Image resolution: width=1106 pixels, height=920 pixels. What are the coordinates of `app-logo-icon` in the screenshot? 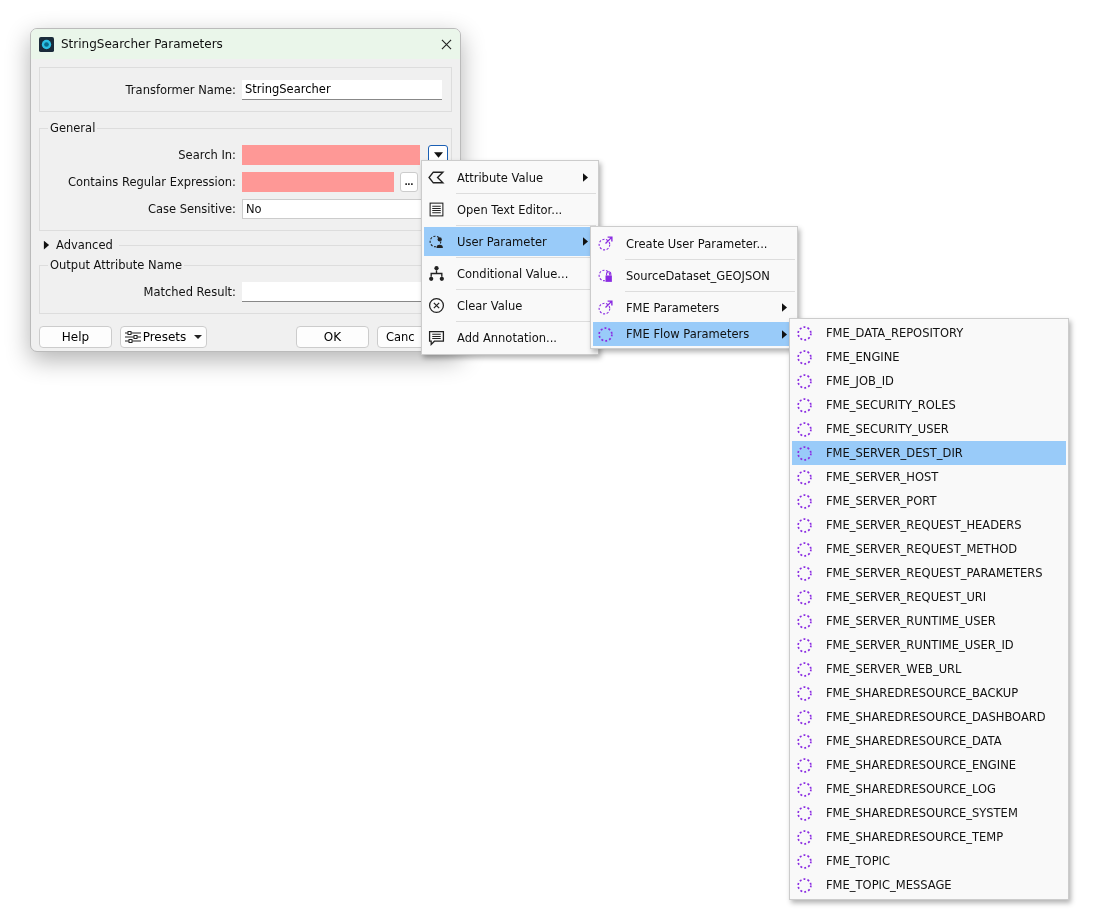 It's located at (46, 44).